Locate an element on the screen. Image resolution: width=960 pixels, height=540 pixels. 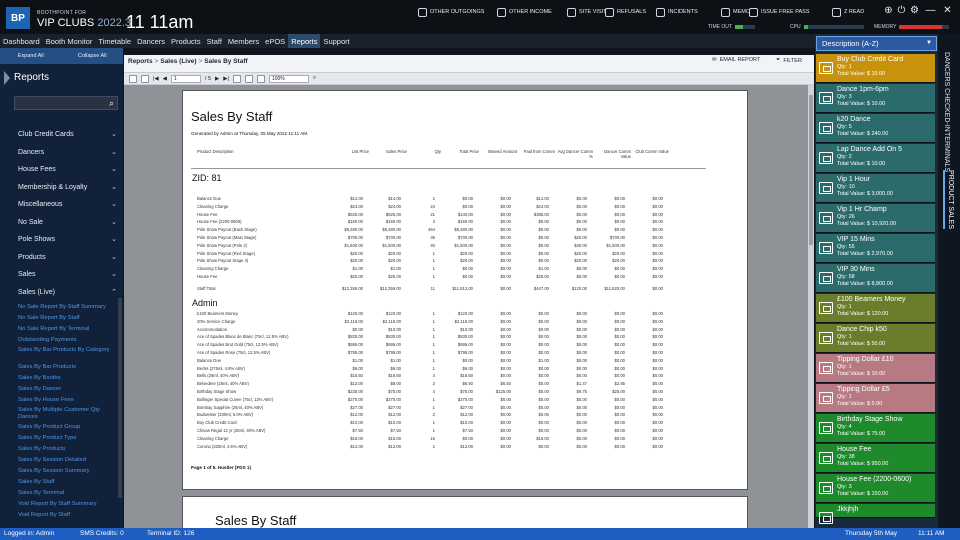
category-9: Sales (Live) ⌃ is located at coordinates (61, 293).